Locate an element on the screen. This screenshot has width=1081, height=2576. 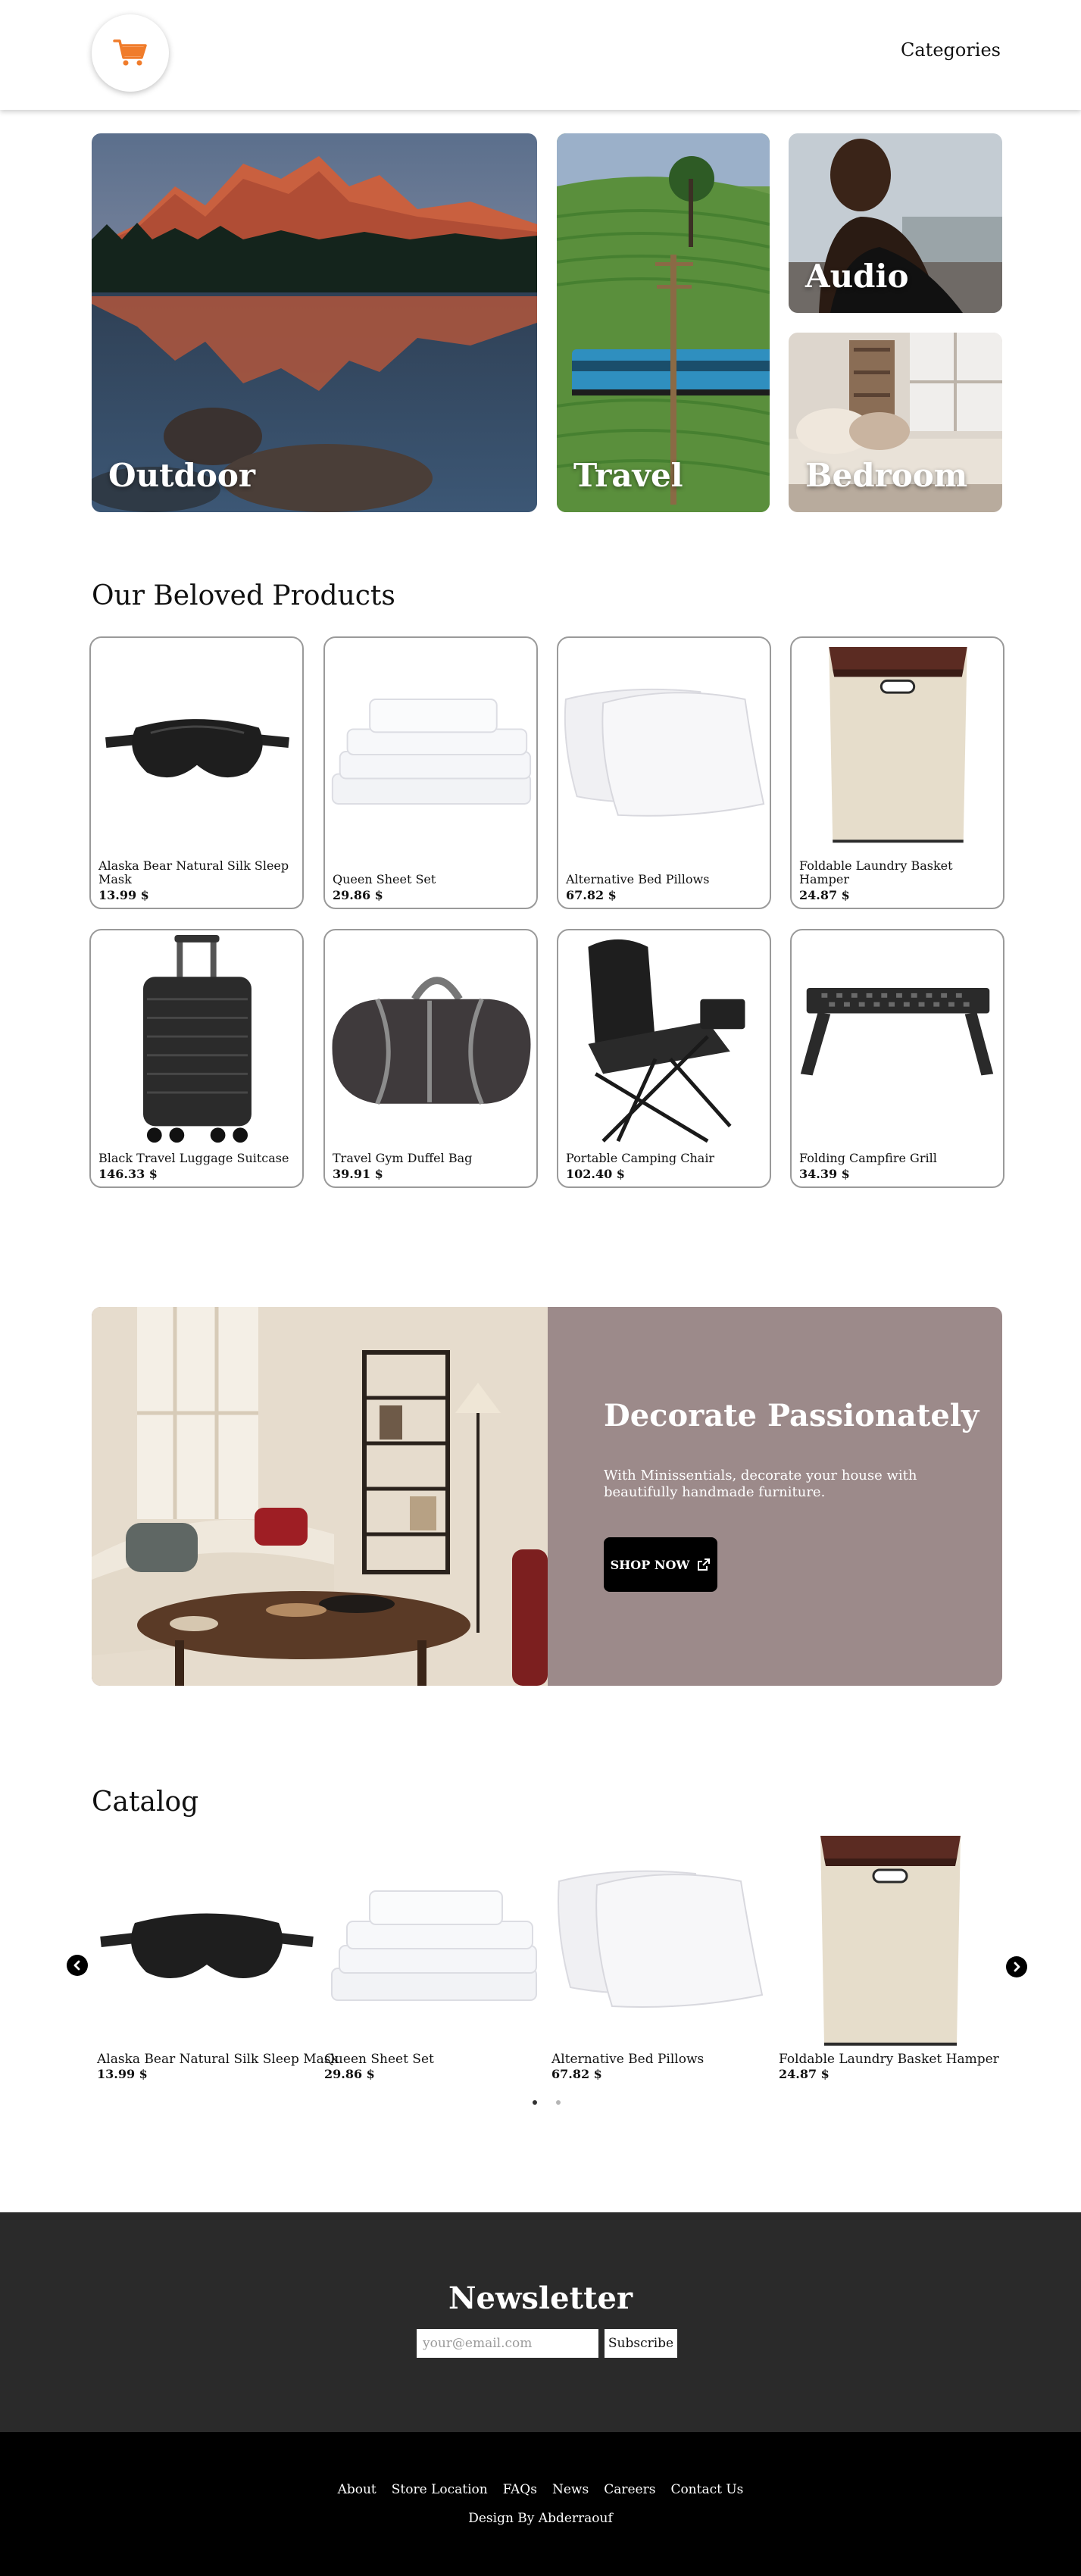
shopping-cart-icon is located at coordinates (130, 52).